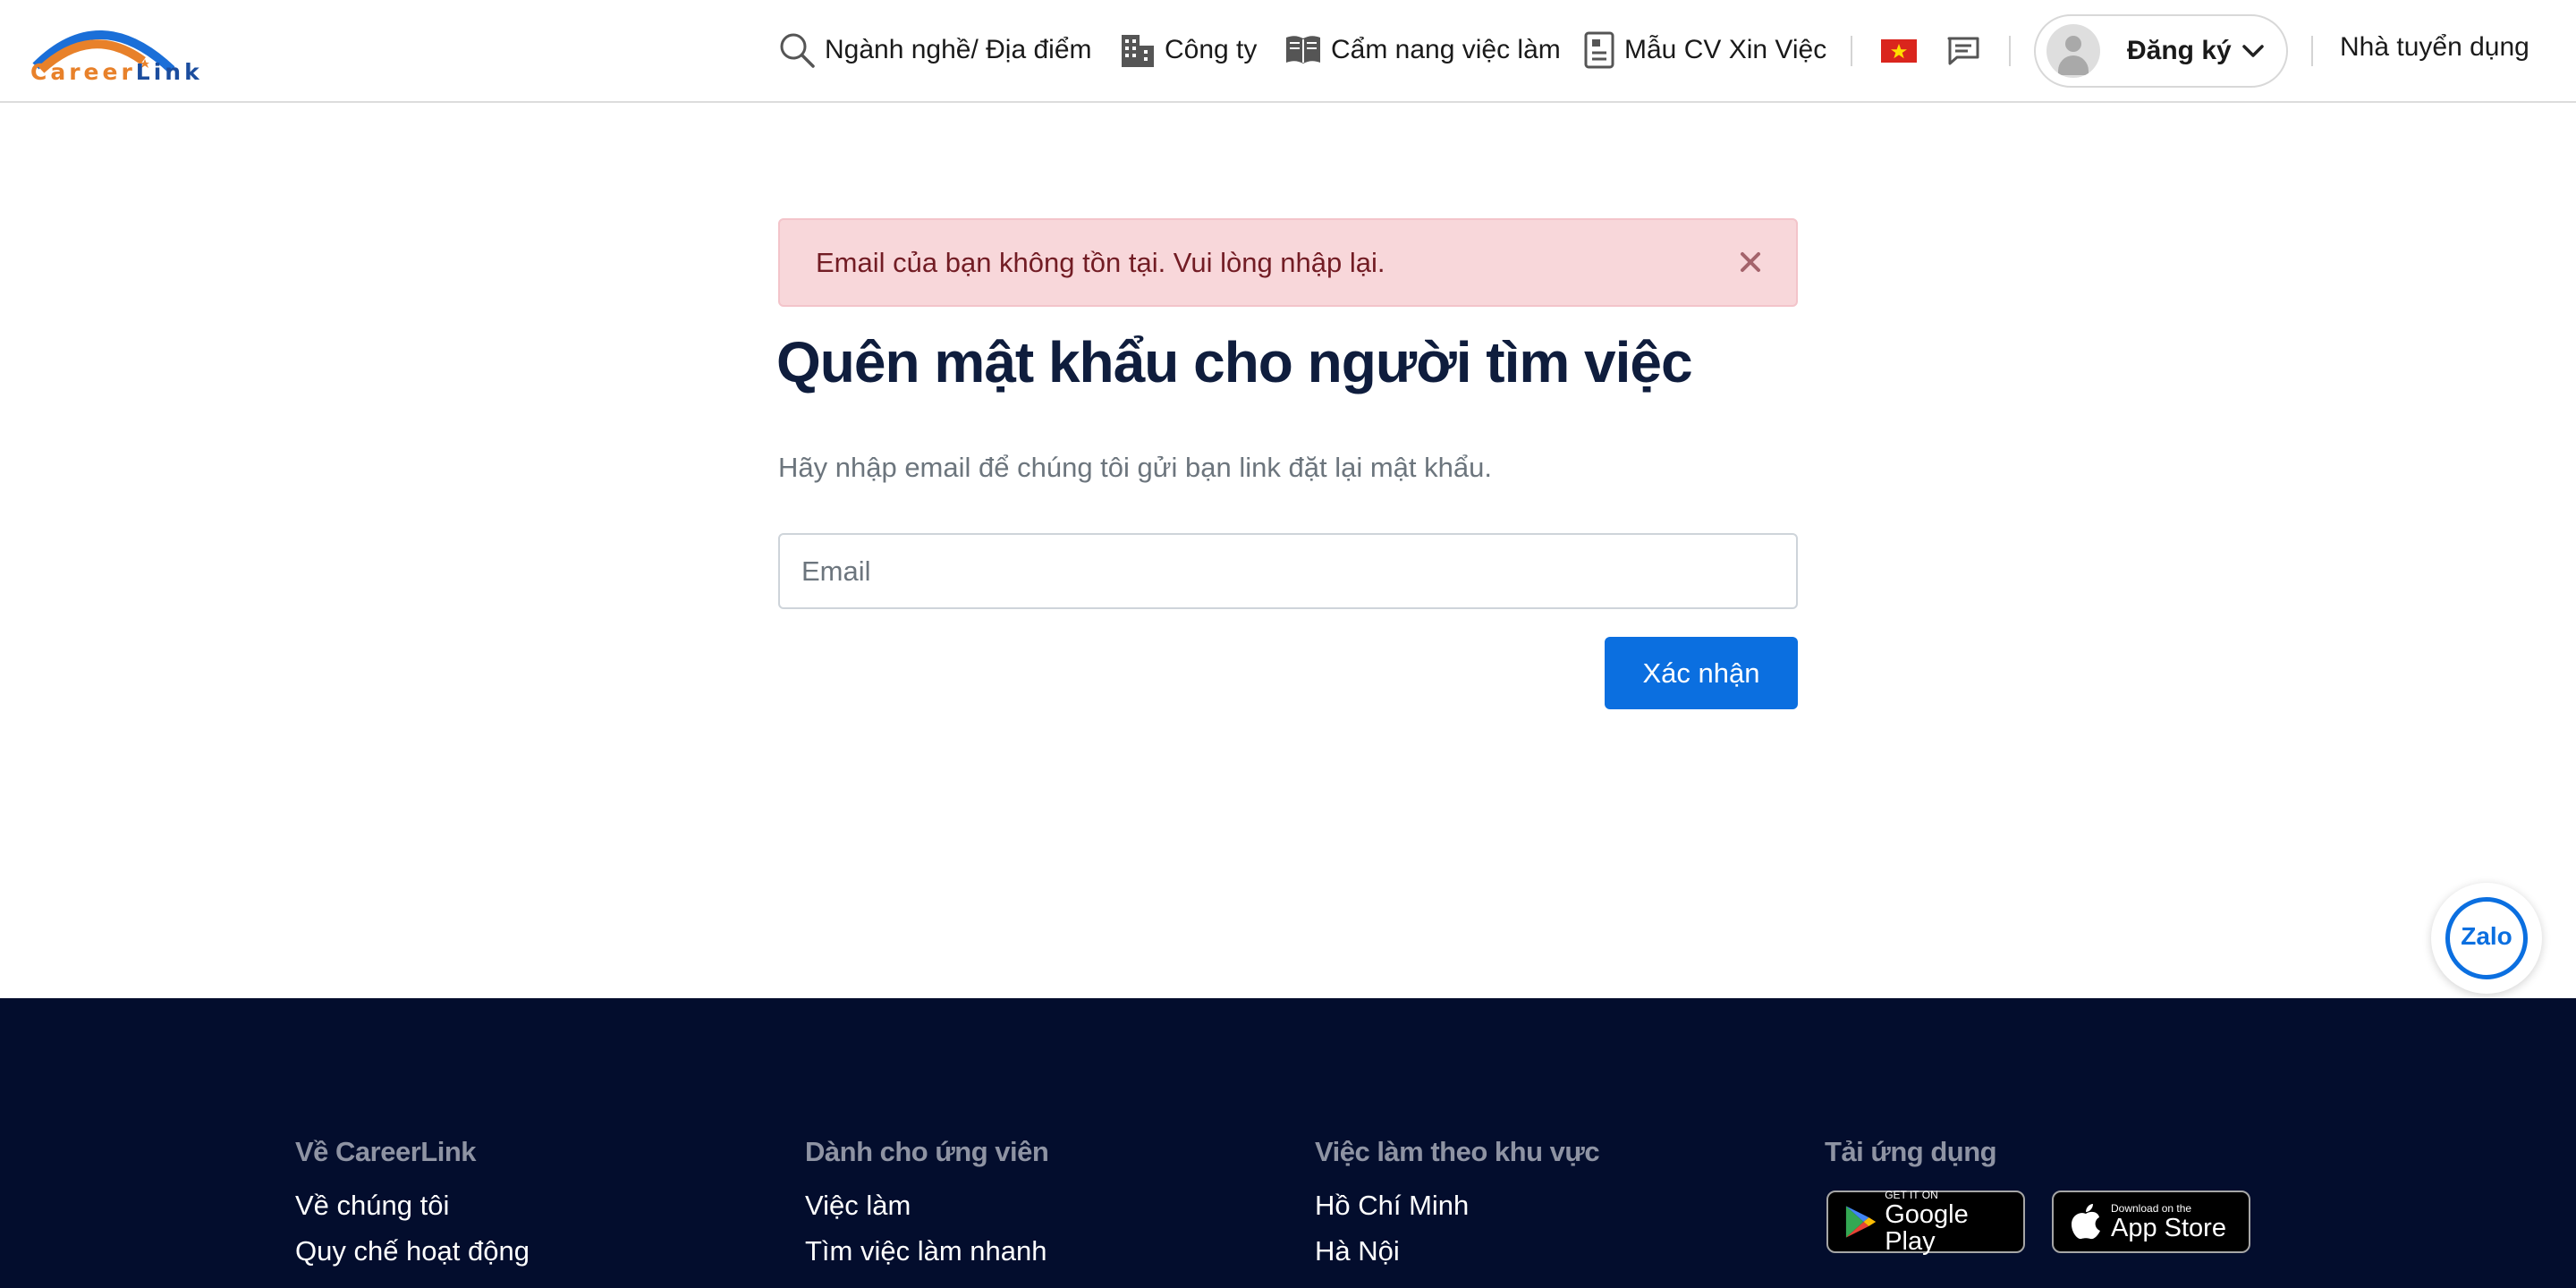 Image resolution: width=2576 pixels, height=1288 pixels. I want to click on nav-career-guide: Cẩm nang việc làm, so click(1422, 50).